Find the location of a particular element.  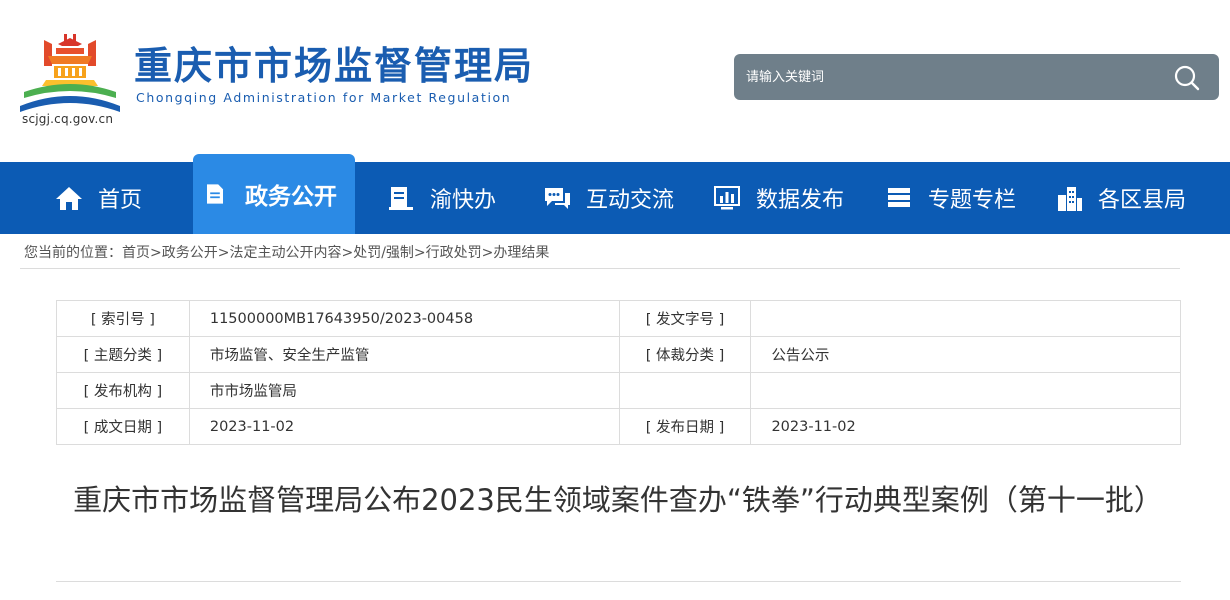

breadcrumb: 您当前的位置：首页>政务公开>法定主动公开内容>处罚/强制>行政处罚>办理结果 is located at coordinates (286, 252).